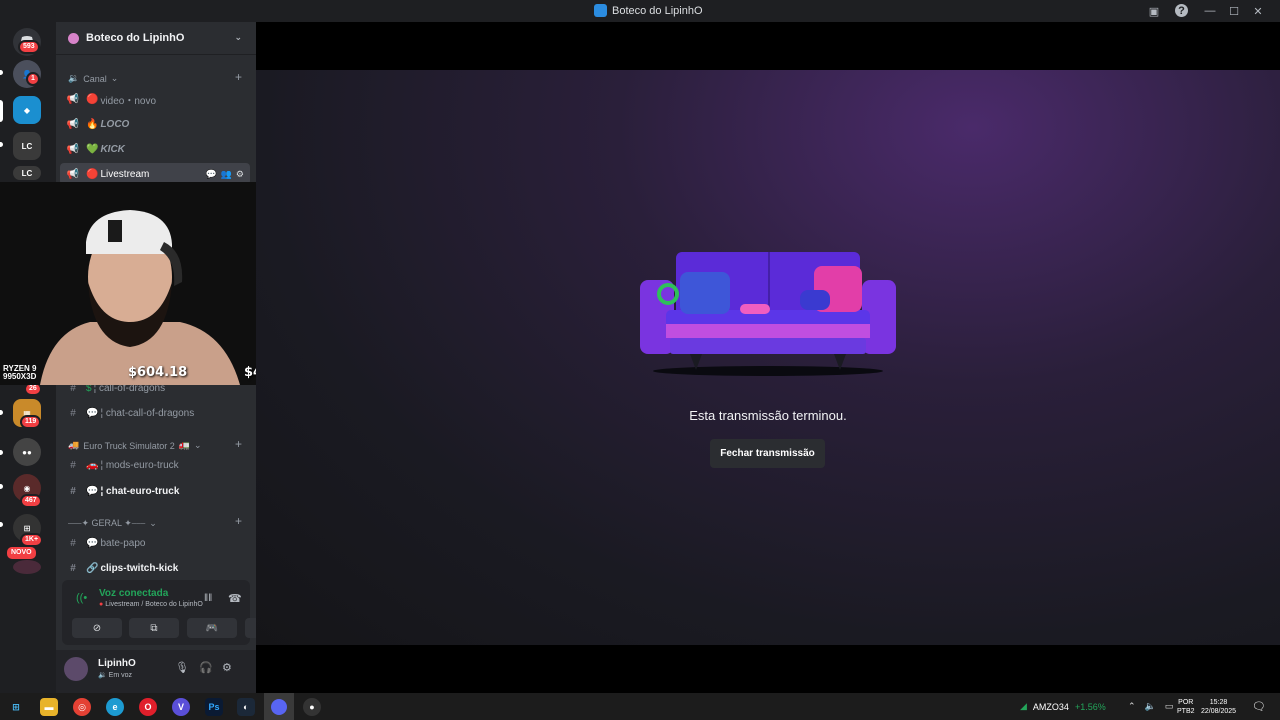  What do you see at coordinates (135, 445) in the screenshot?
I see `category-ets2: 🚚 Euro Truck Simulator 2 🚛 ⌄` at bounding box center [135, 445].